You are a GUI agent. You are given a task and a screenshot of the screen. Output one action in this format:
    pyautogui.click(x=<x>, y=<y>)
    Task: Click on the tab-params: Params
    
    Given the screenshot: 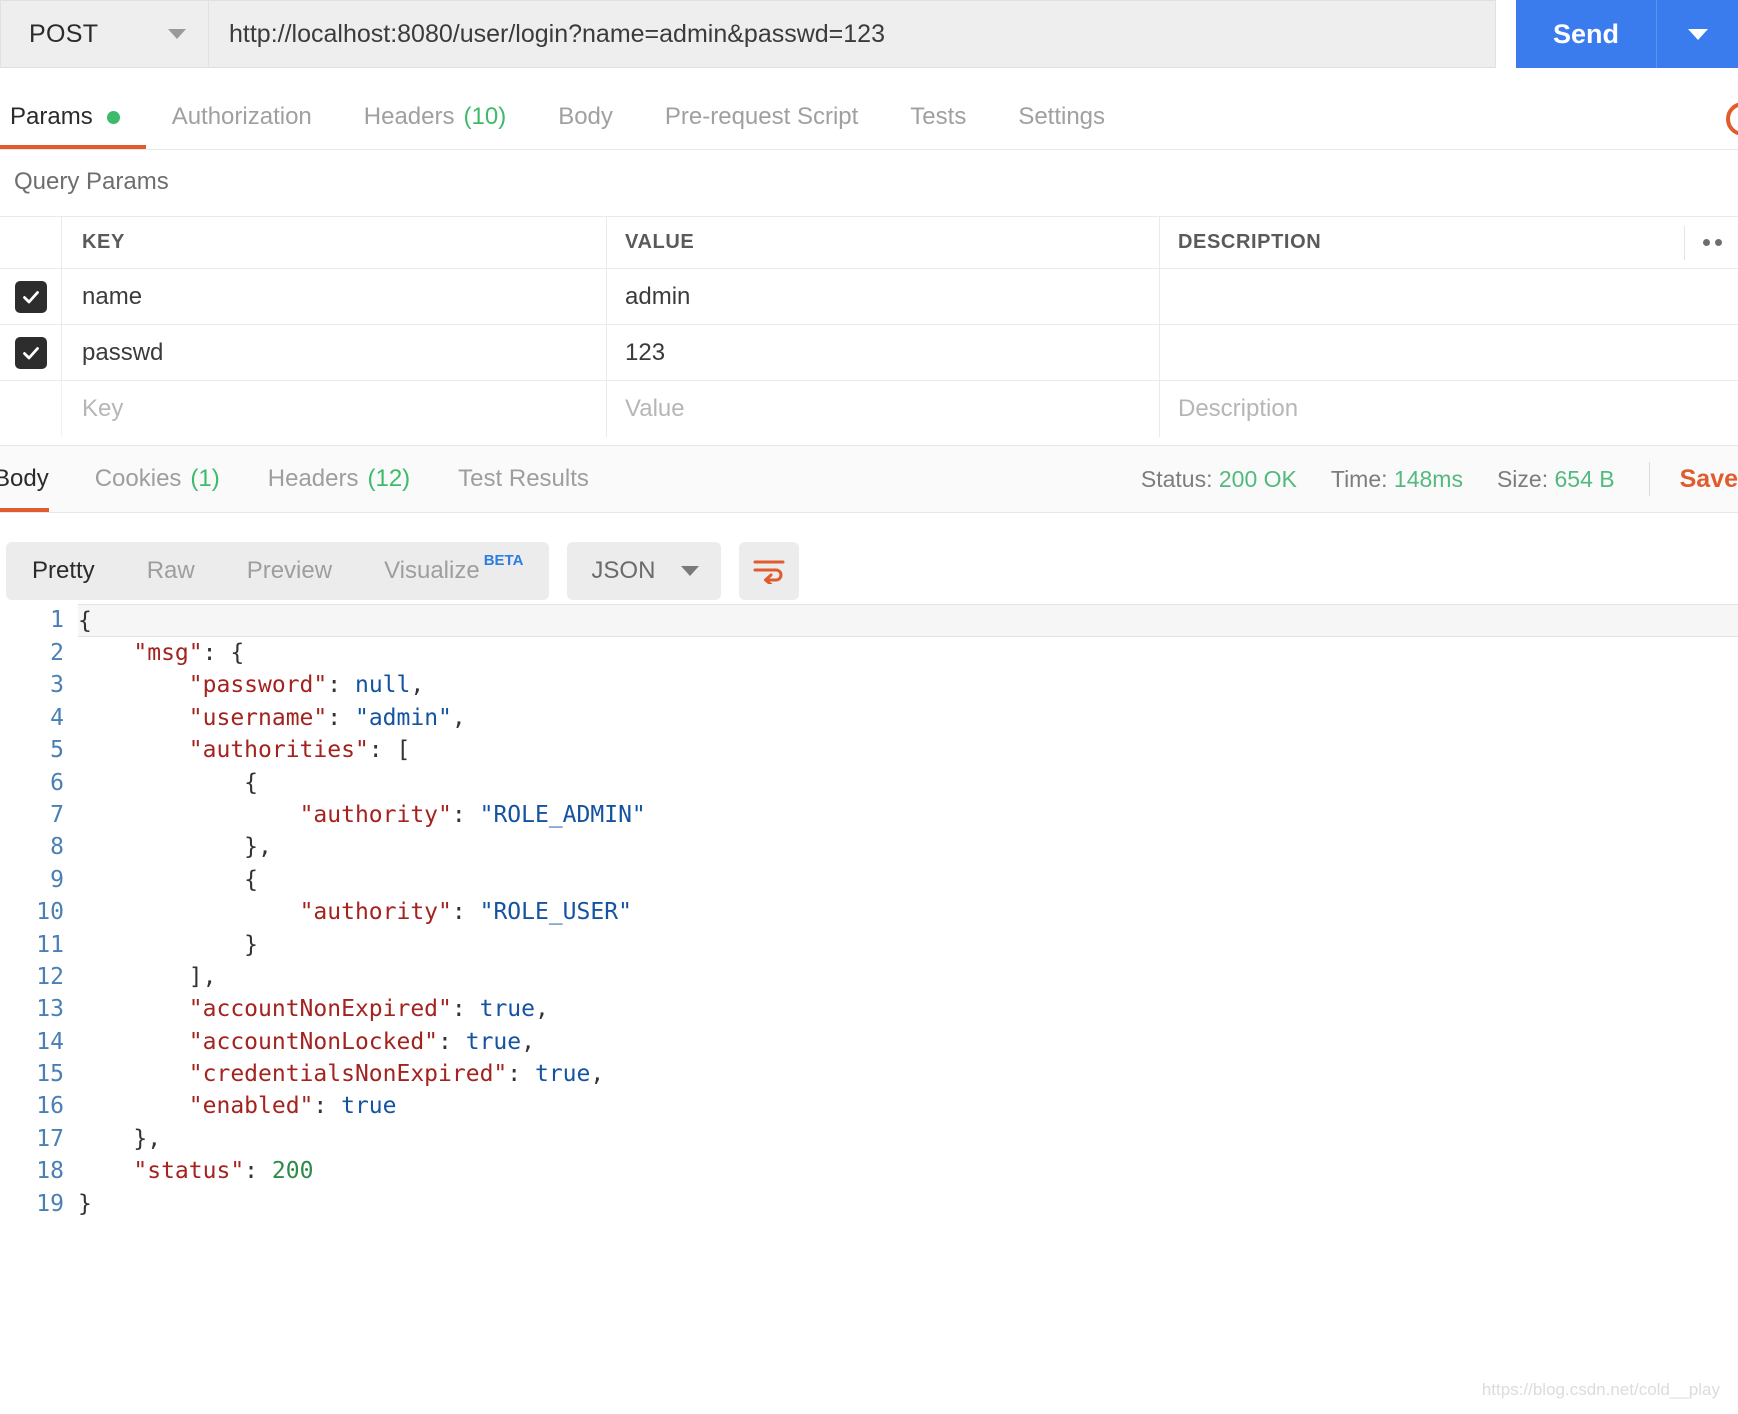 What is the action you would take?
    pyautogui.click(x=73, y=117)
    